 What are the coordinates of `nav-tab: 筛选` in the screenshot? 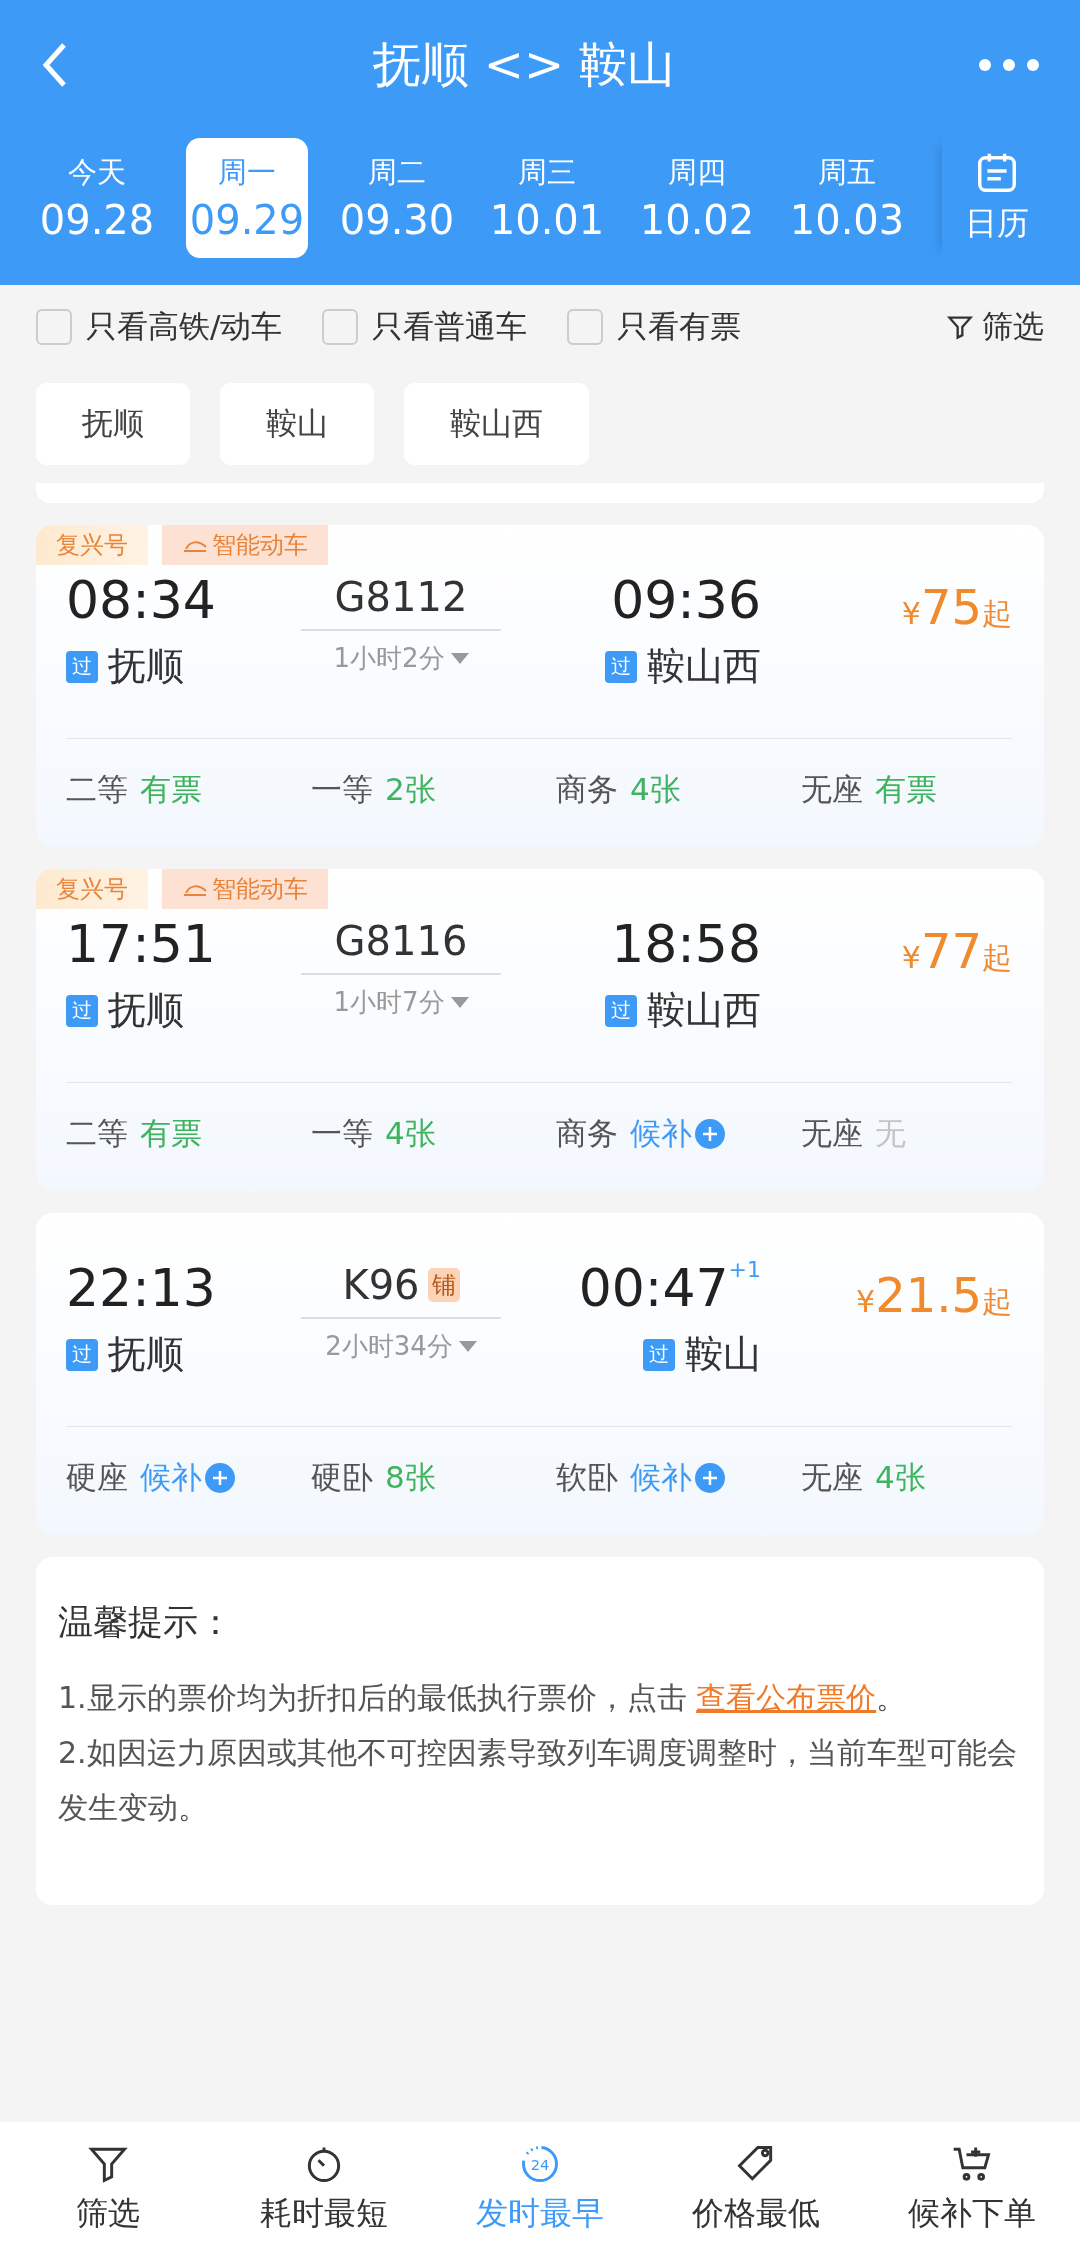 It's located at (108, 2188).